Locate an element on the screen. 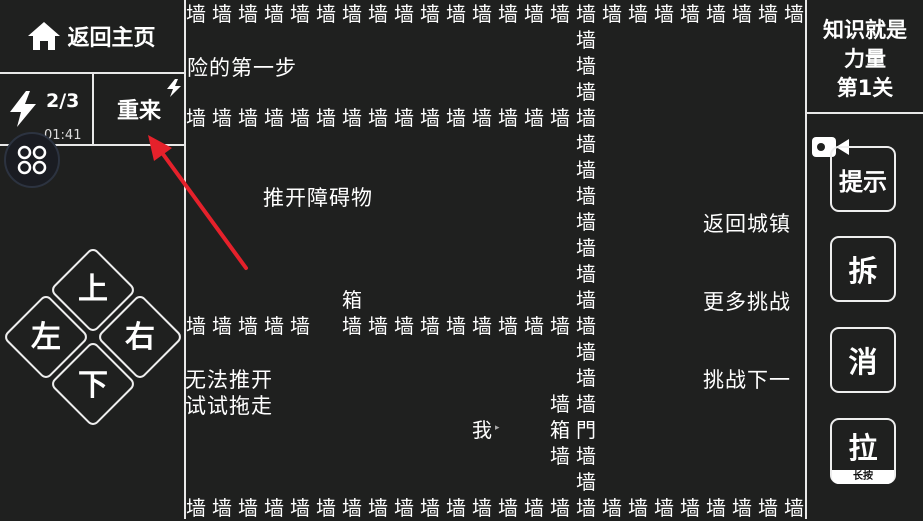  tutorial-arrow-icon is located at coordinates (198, 202).